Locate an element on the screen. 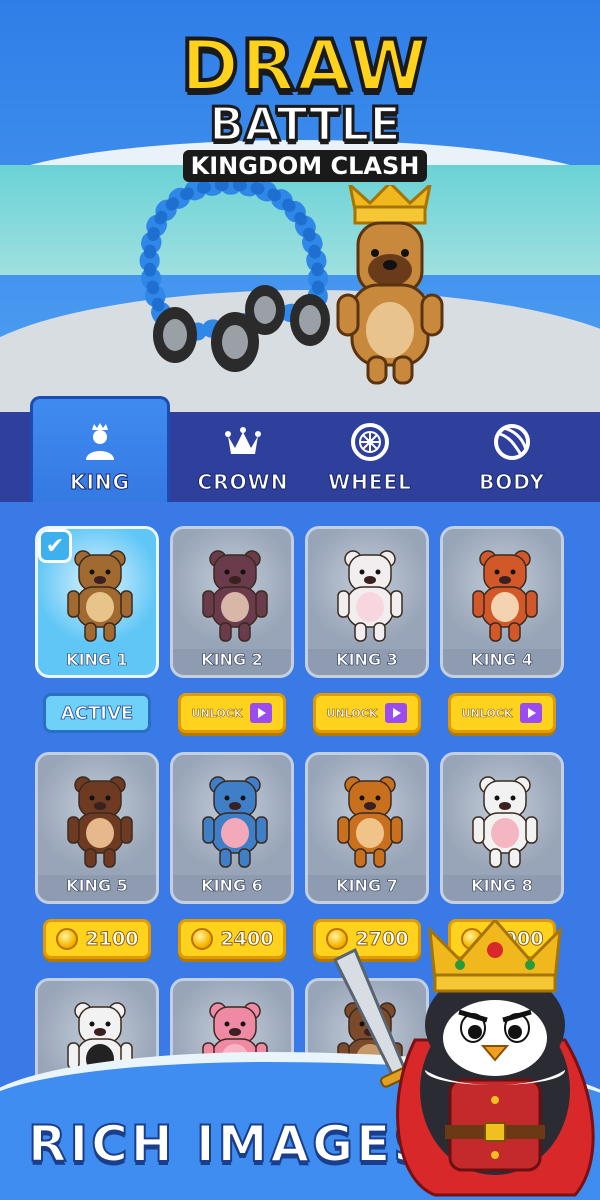 The width and height of the screenshot is (600, 1200). button-label: ACTIVE is located at coordinates (97, 713).